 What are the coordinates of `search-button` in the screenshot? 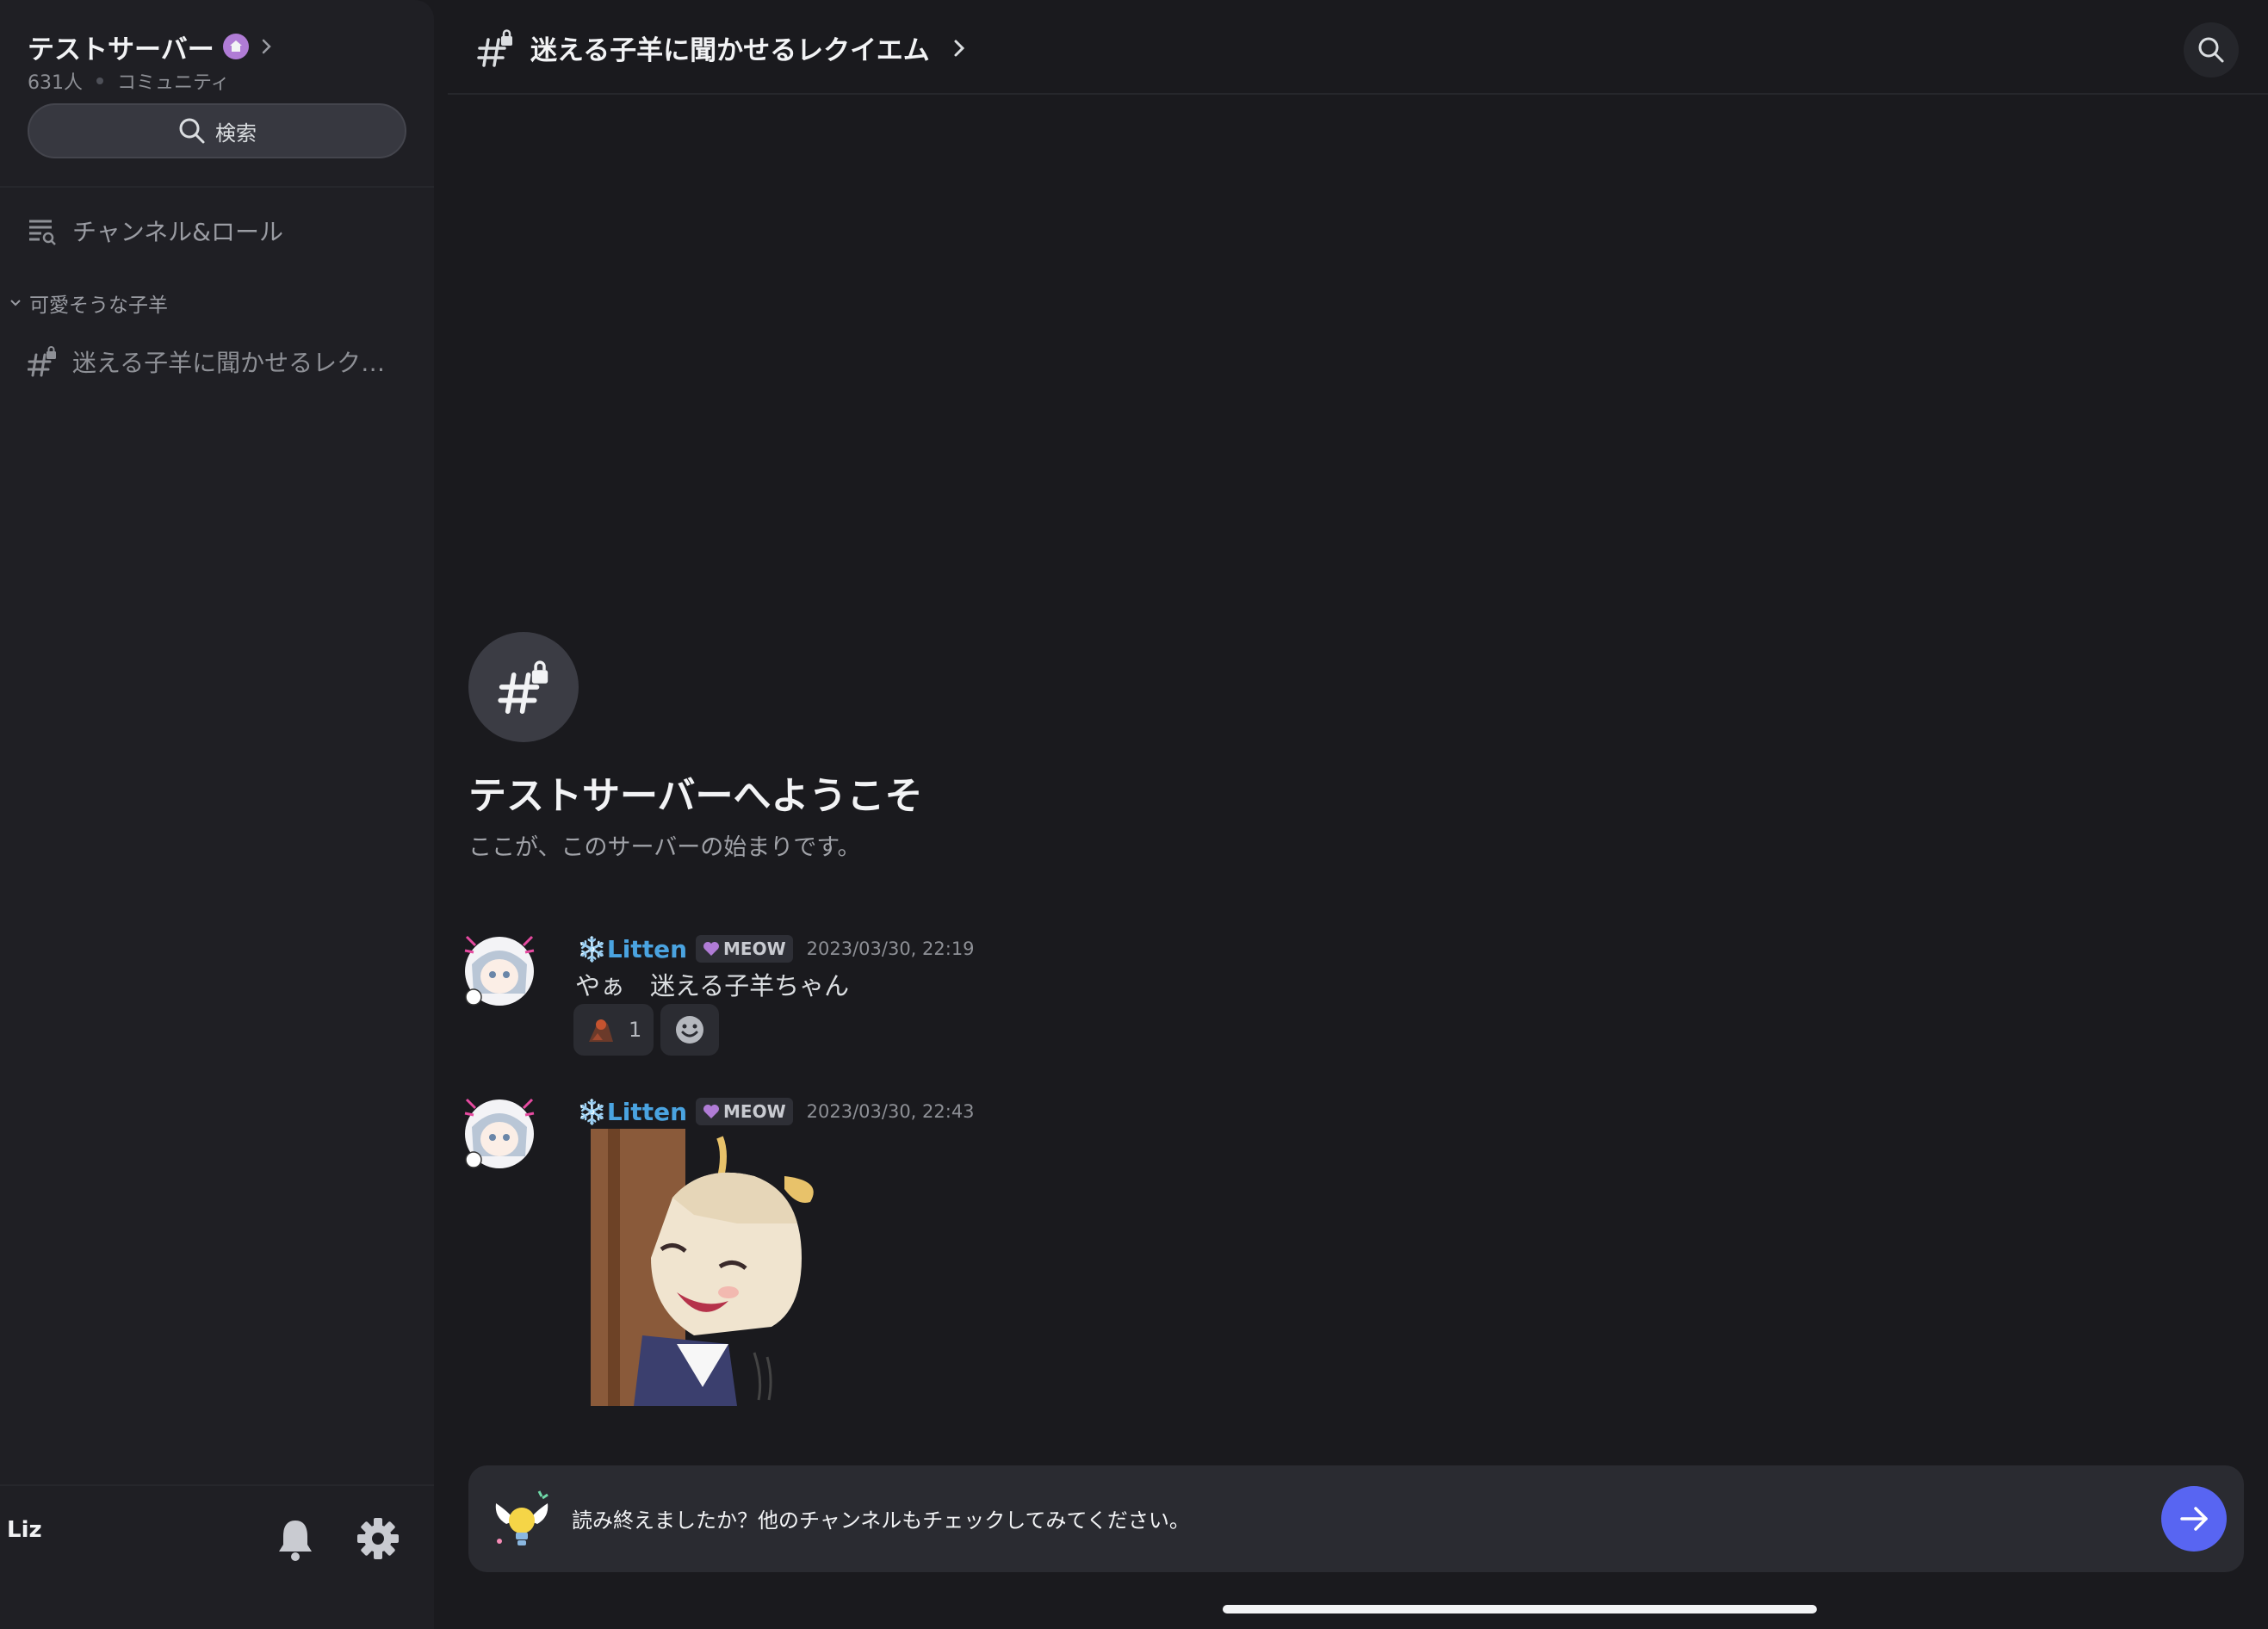 It's located at (2211, 49).